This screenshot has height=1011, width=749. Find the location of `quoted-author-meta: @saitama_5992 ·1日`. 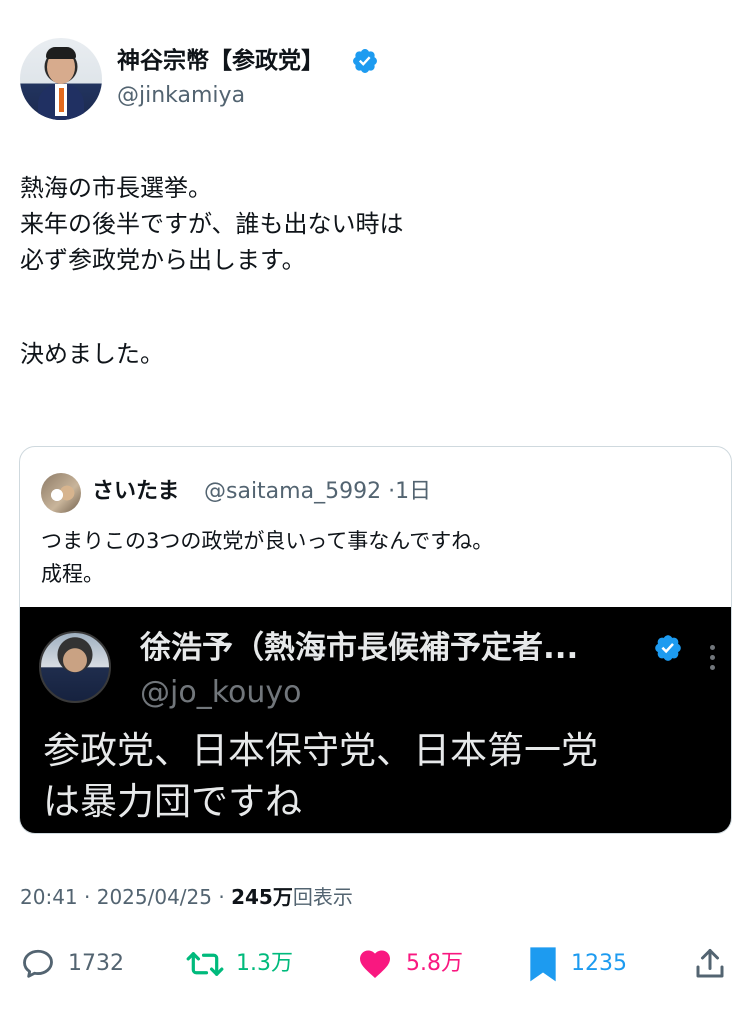

quoted-author-meta: @saitama_5992 ·1日 is located at coordinates (317, 492).